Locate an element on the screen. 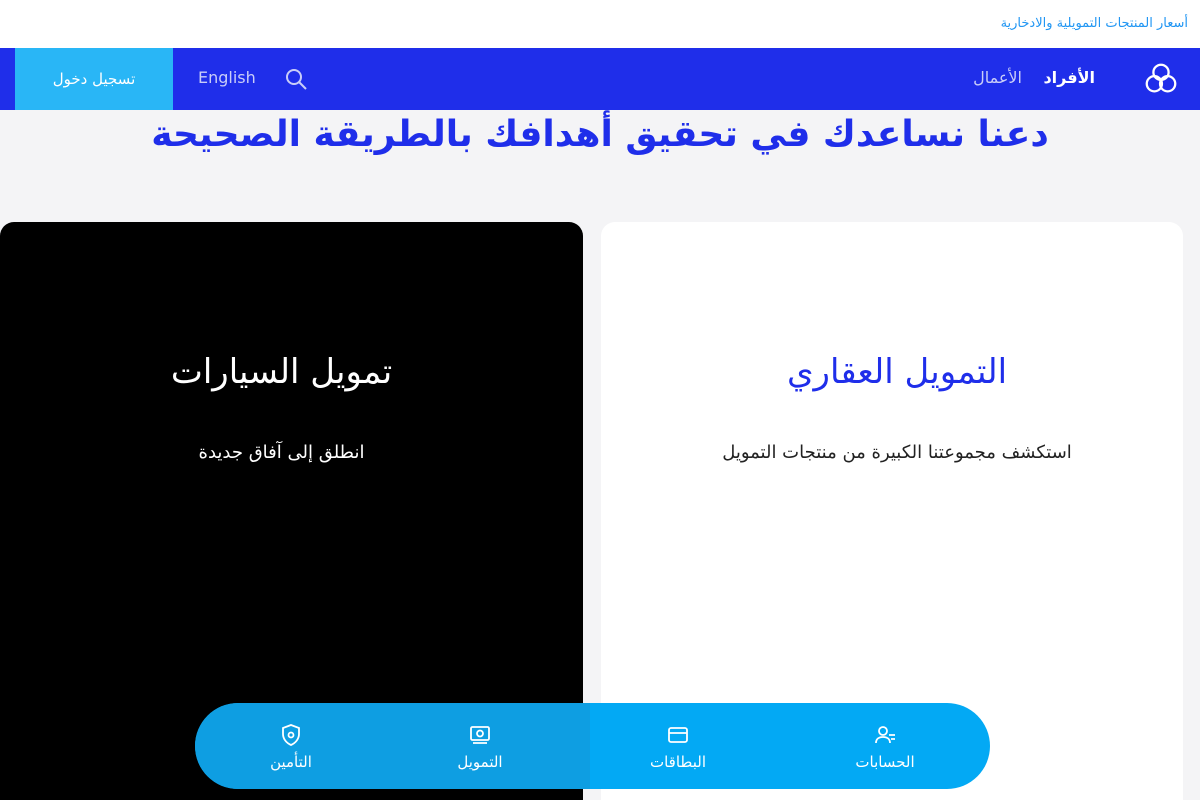 The image size is (1200, 800). nav-business: الأعمال is located at coordinates (997, 77).